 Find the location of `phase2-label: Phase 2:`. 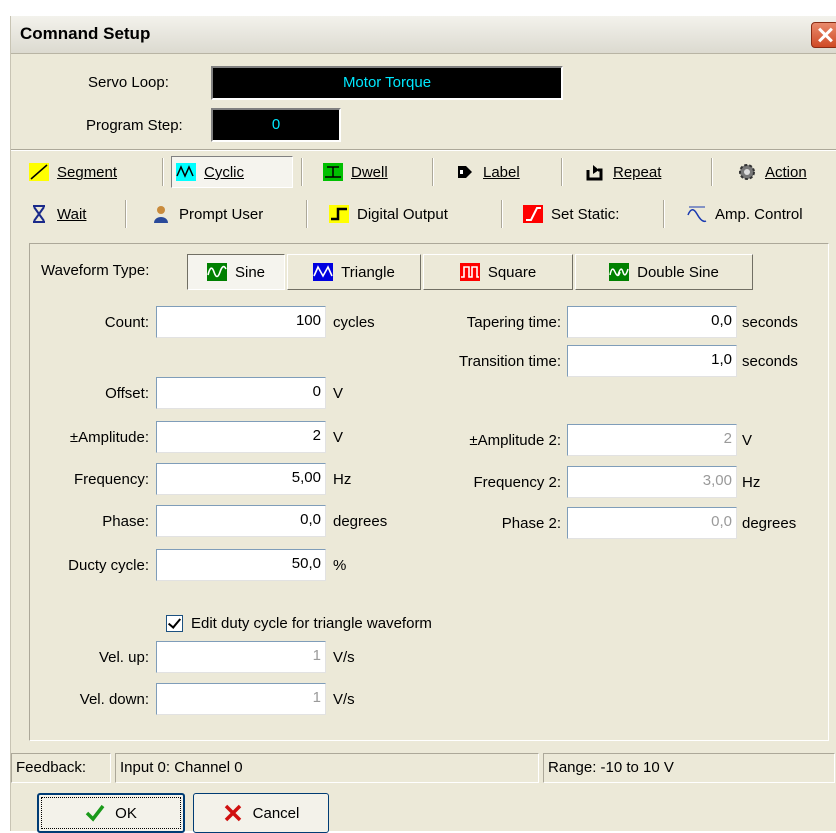

phase2-label: Phase 2: is located at coordinates (531, 523).